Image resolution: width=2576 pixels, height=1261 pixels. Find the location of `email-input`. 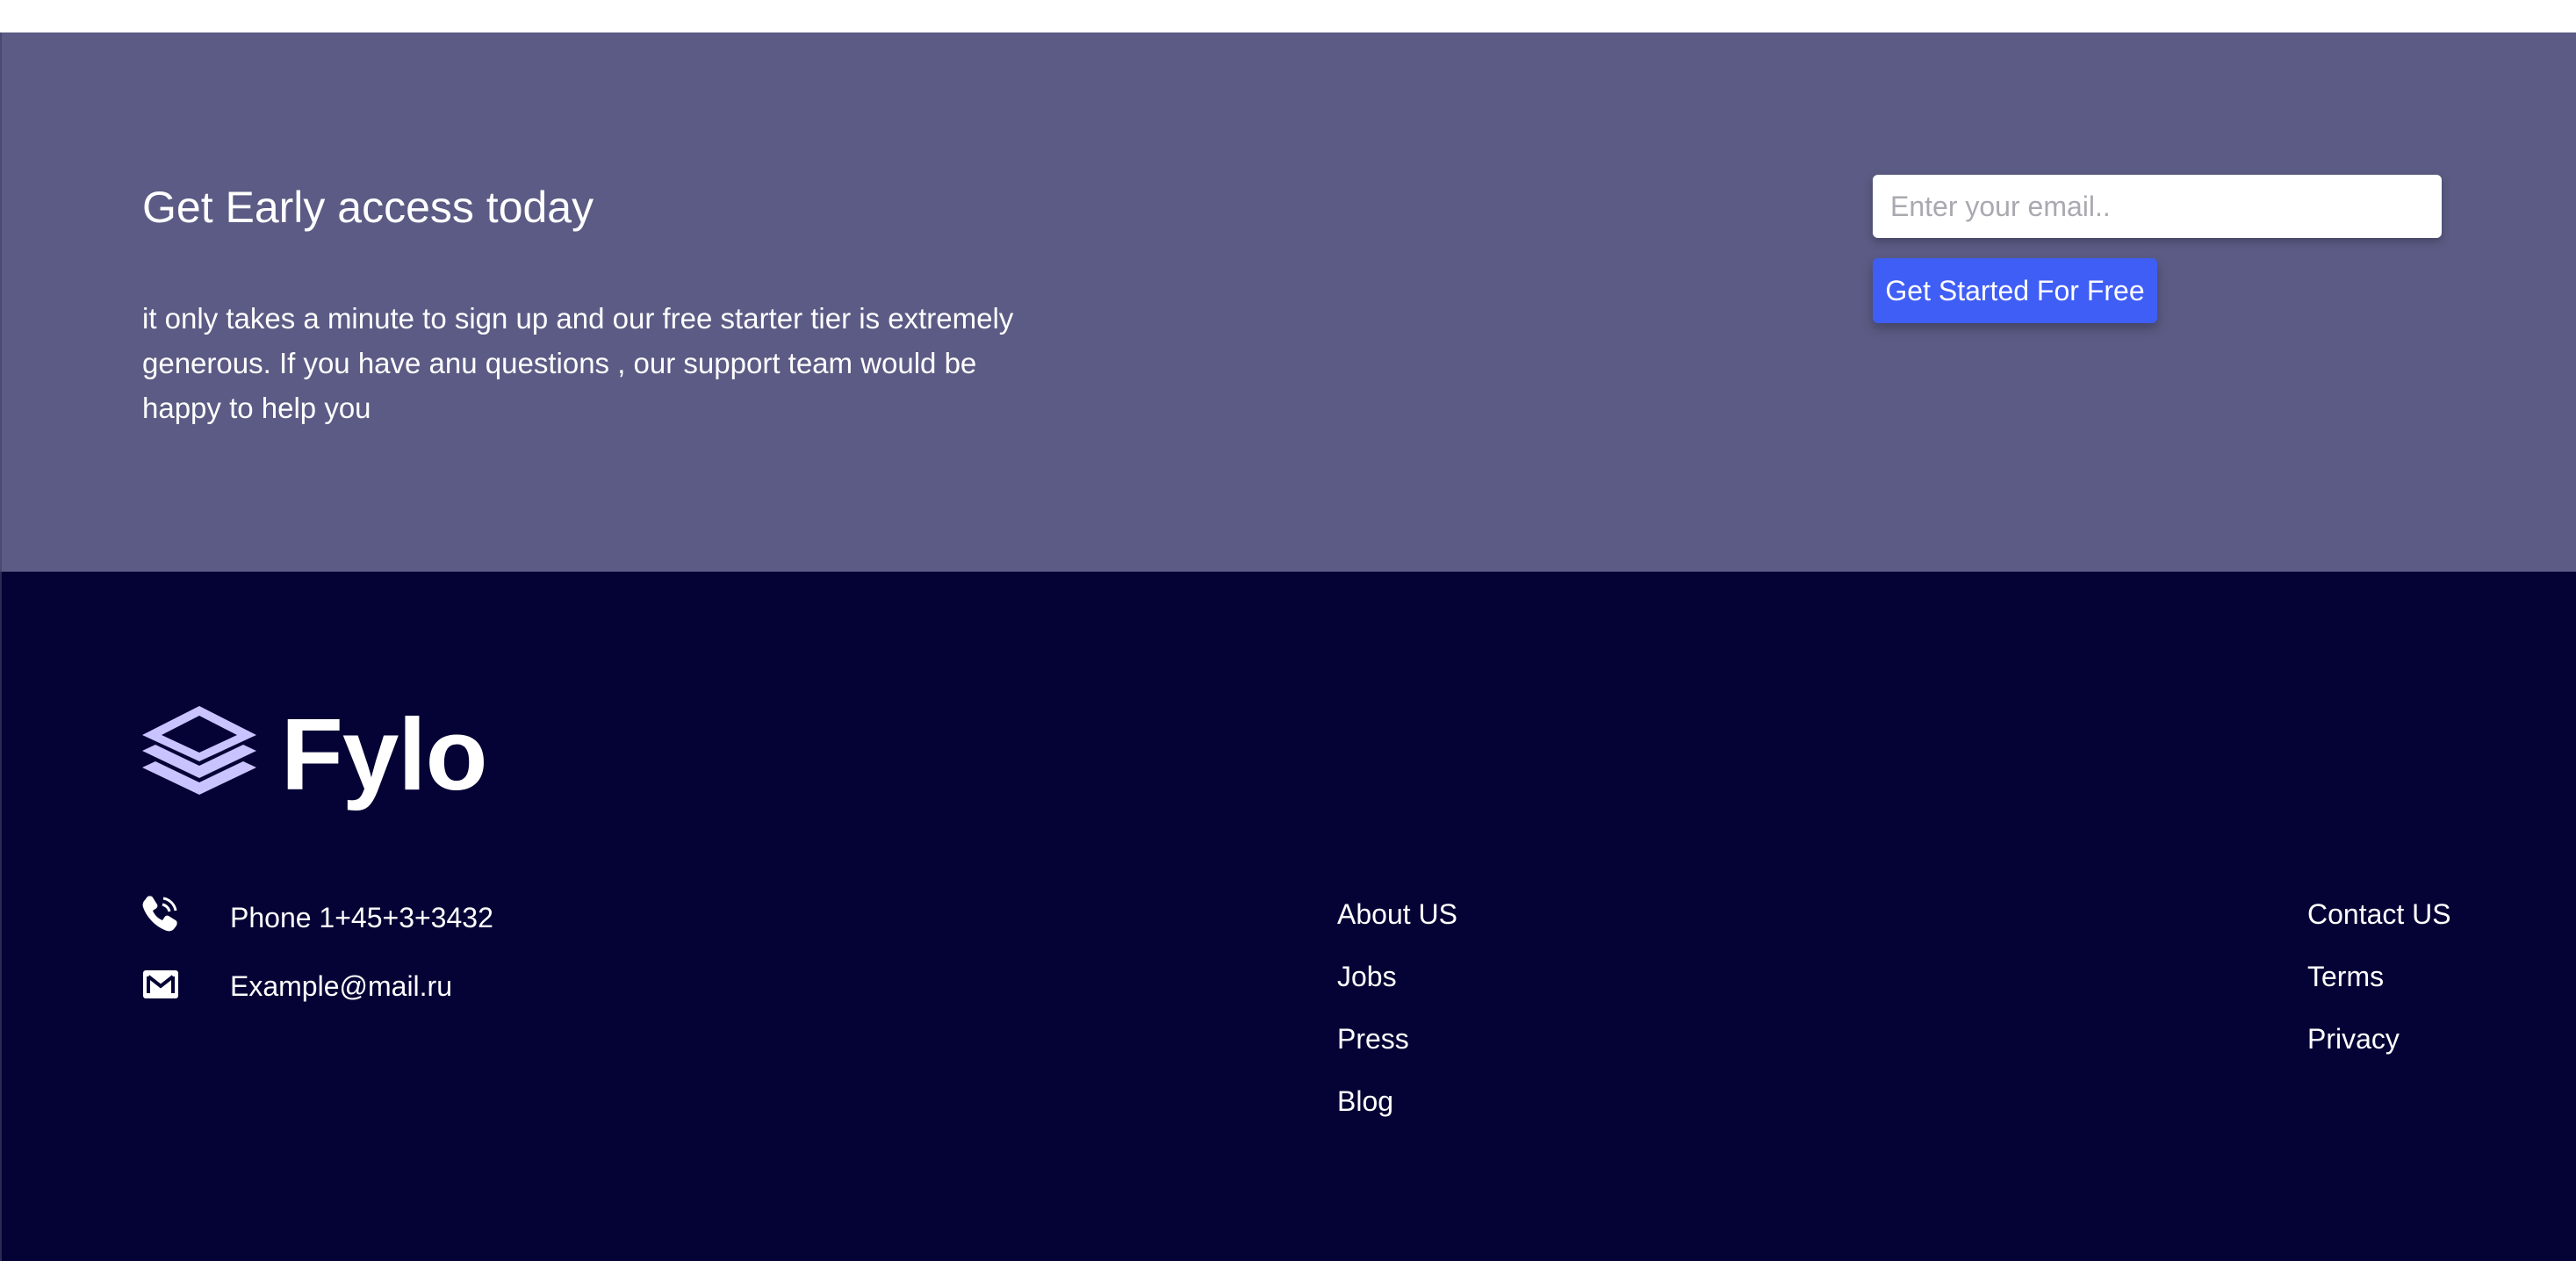

email-input is located at coordinates (2157, 206).